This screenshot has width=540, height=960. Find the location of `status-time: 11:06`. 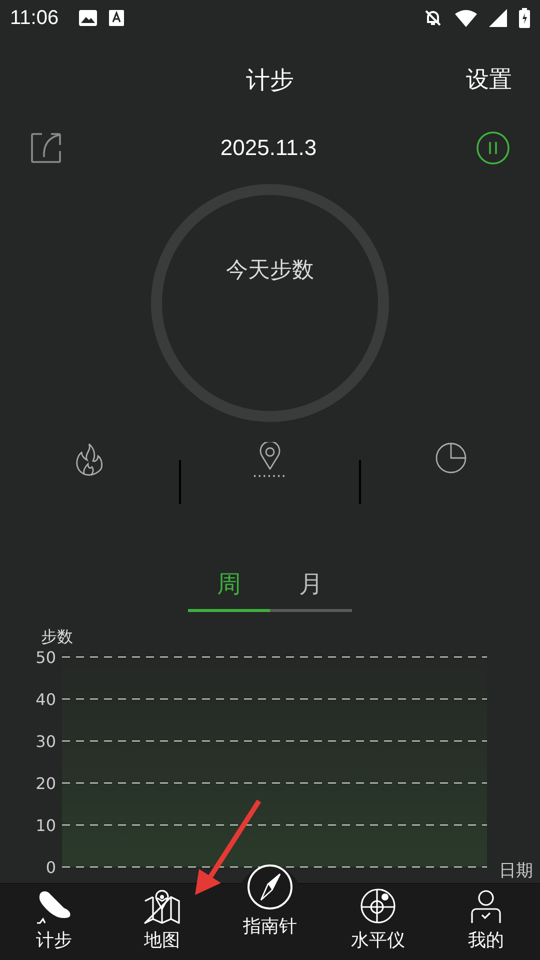

status-time: 11:06 is located at coordinates (34, 18).